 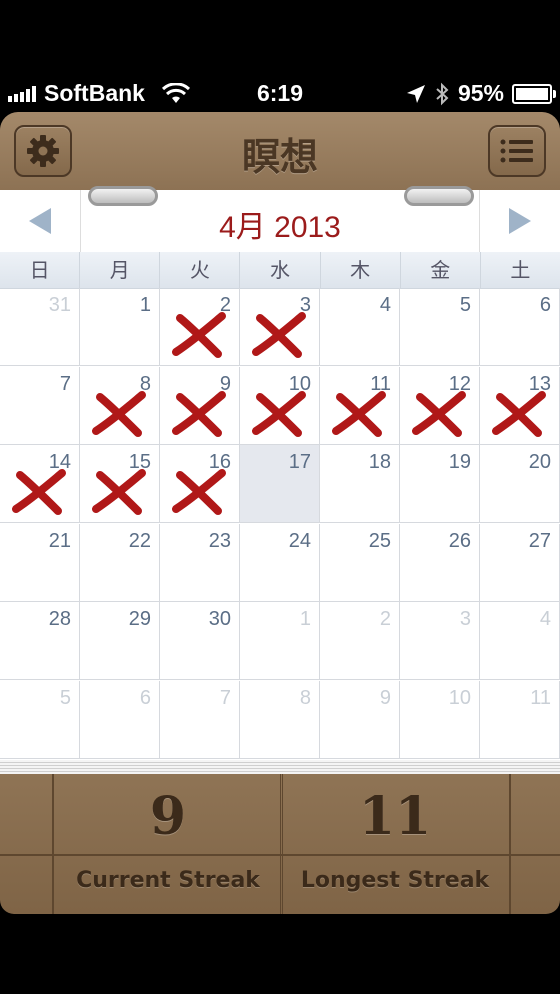 I want to click on month-bar: 4月 2013, so click(x=280, y=221).